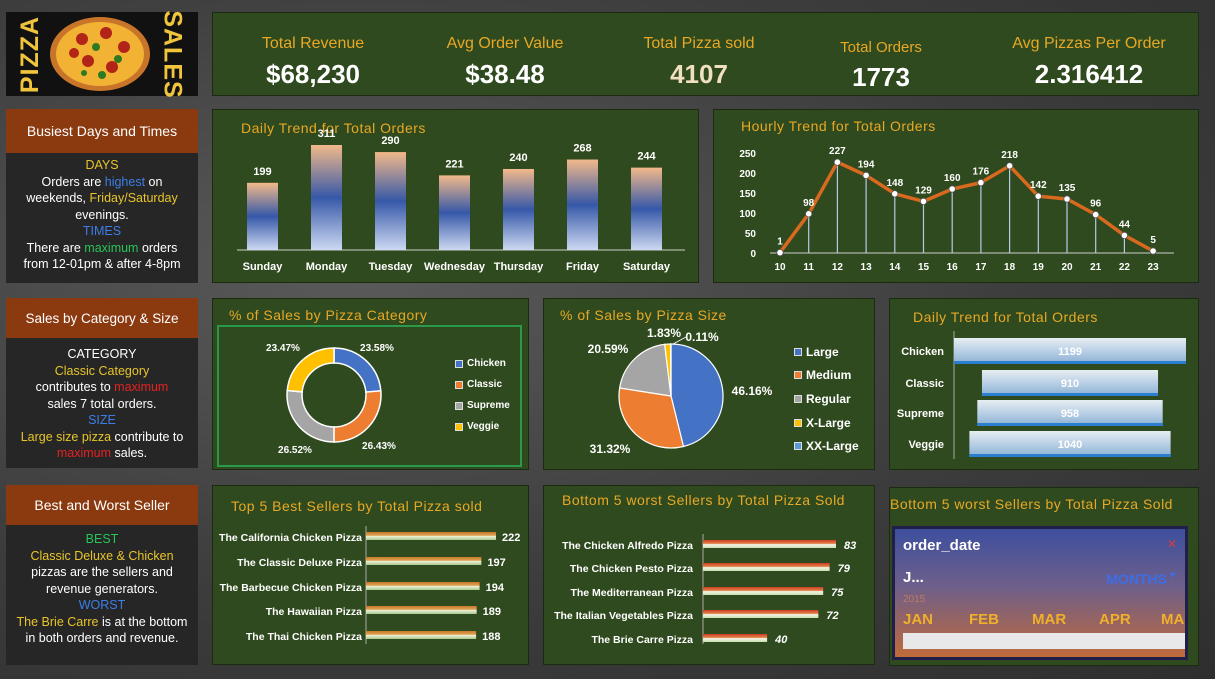  Describe the element at coordinates (850, 546) in the screenshot. I see `data-label: 83` at that location.